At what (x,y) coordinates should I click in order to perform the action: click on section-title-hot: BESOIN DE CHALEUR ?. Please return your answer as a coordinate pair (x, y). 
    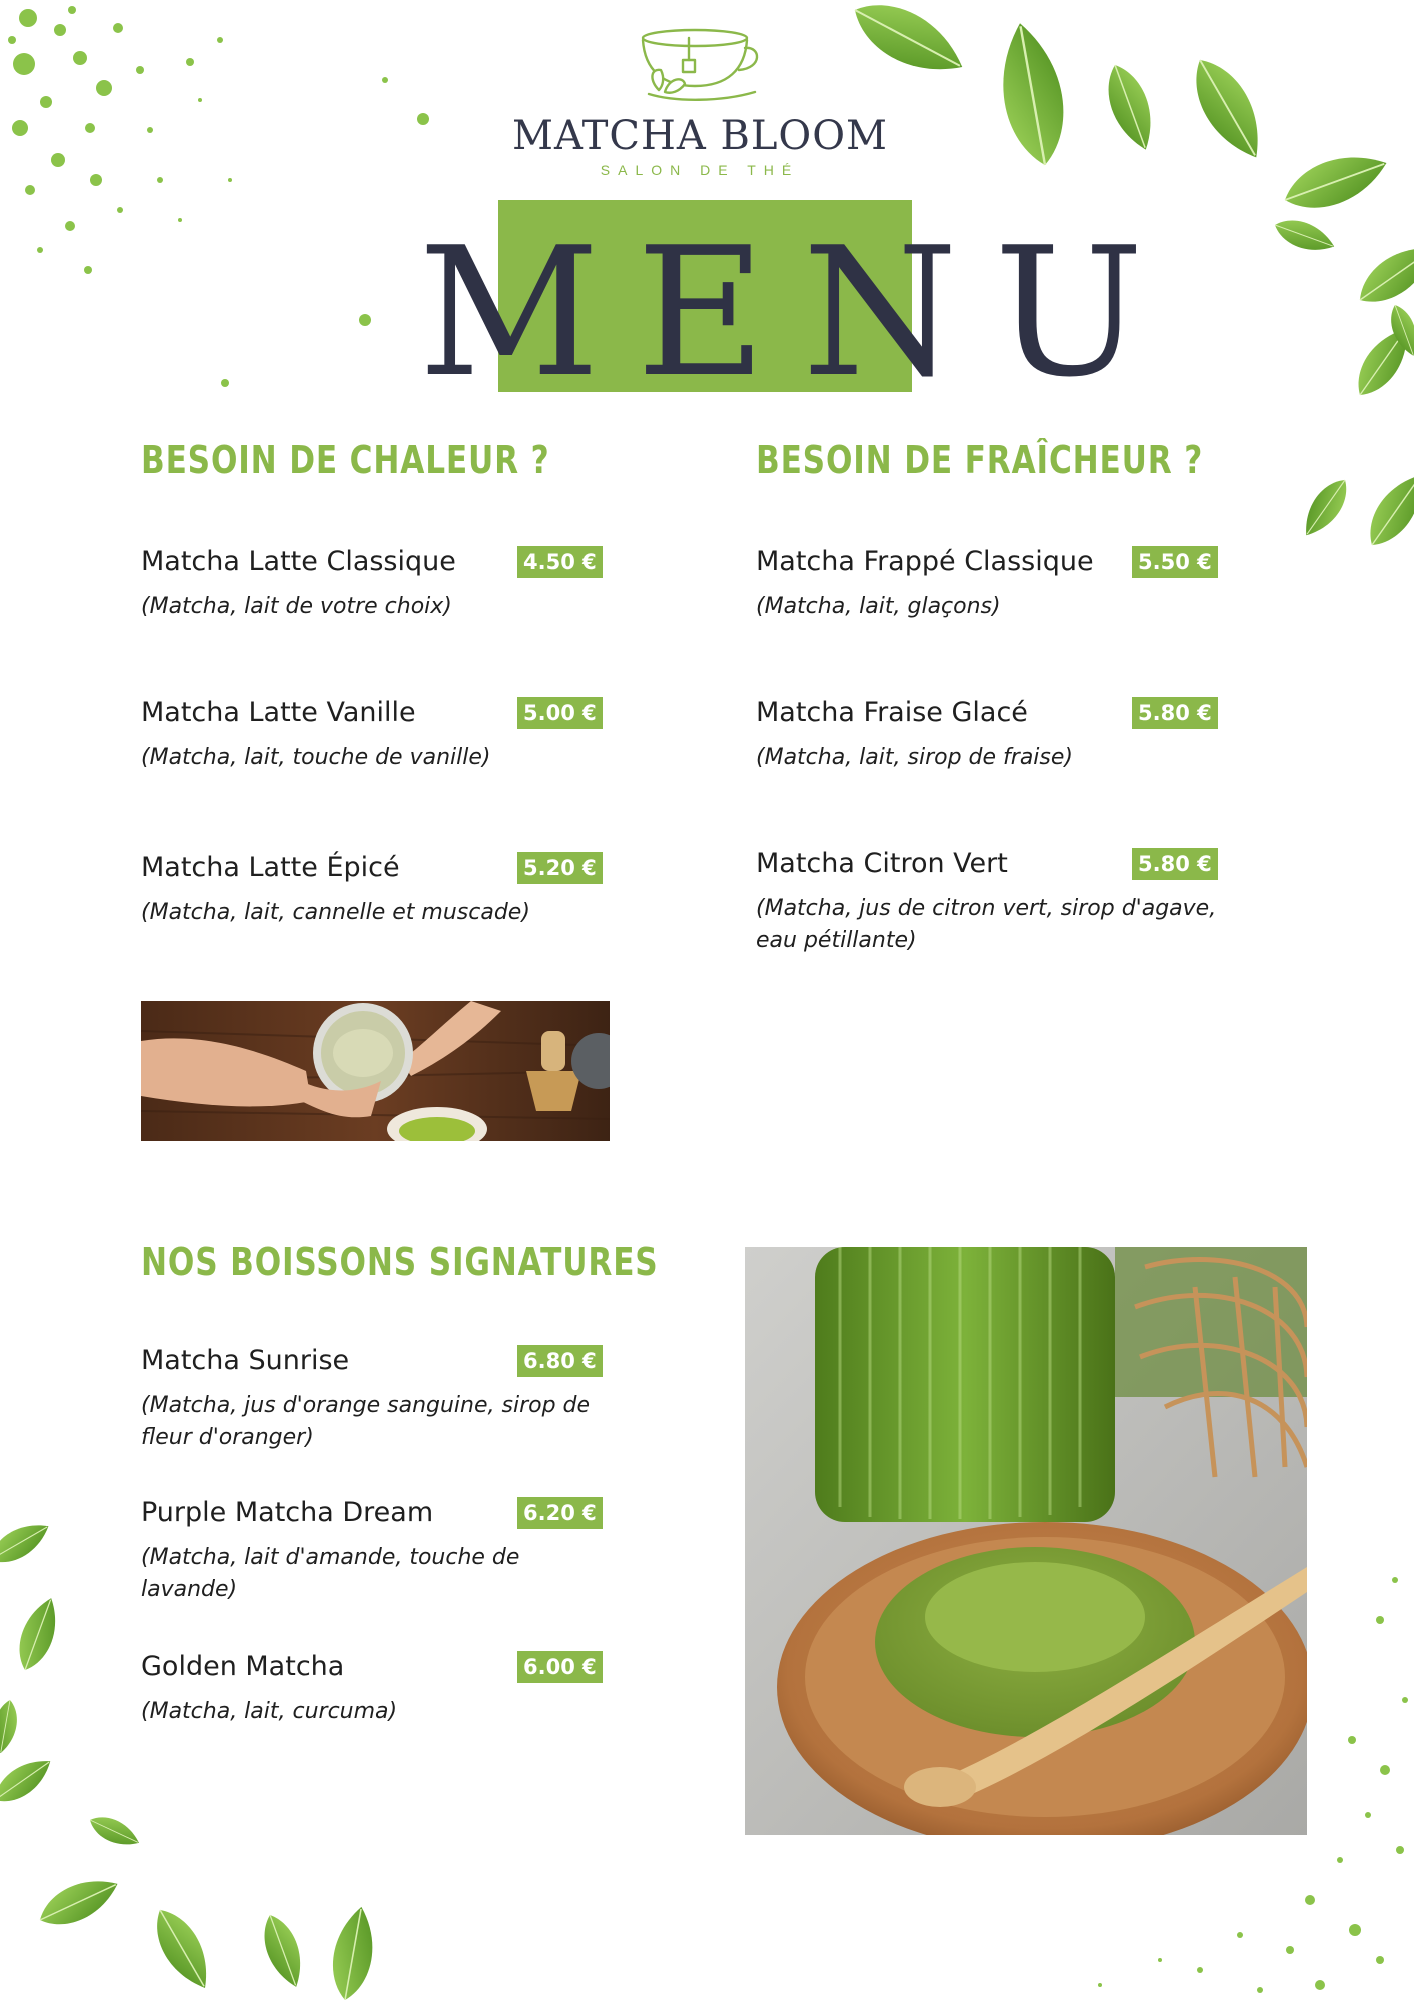
    Looking at the image, I should click on (345, 460).